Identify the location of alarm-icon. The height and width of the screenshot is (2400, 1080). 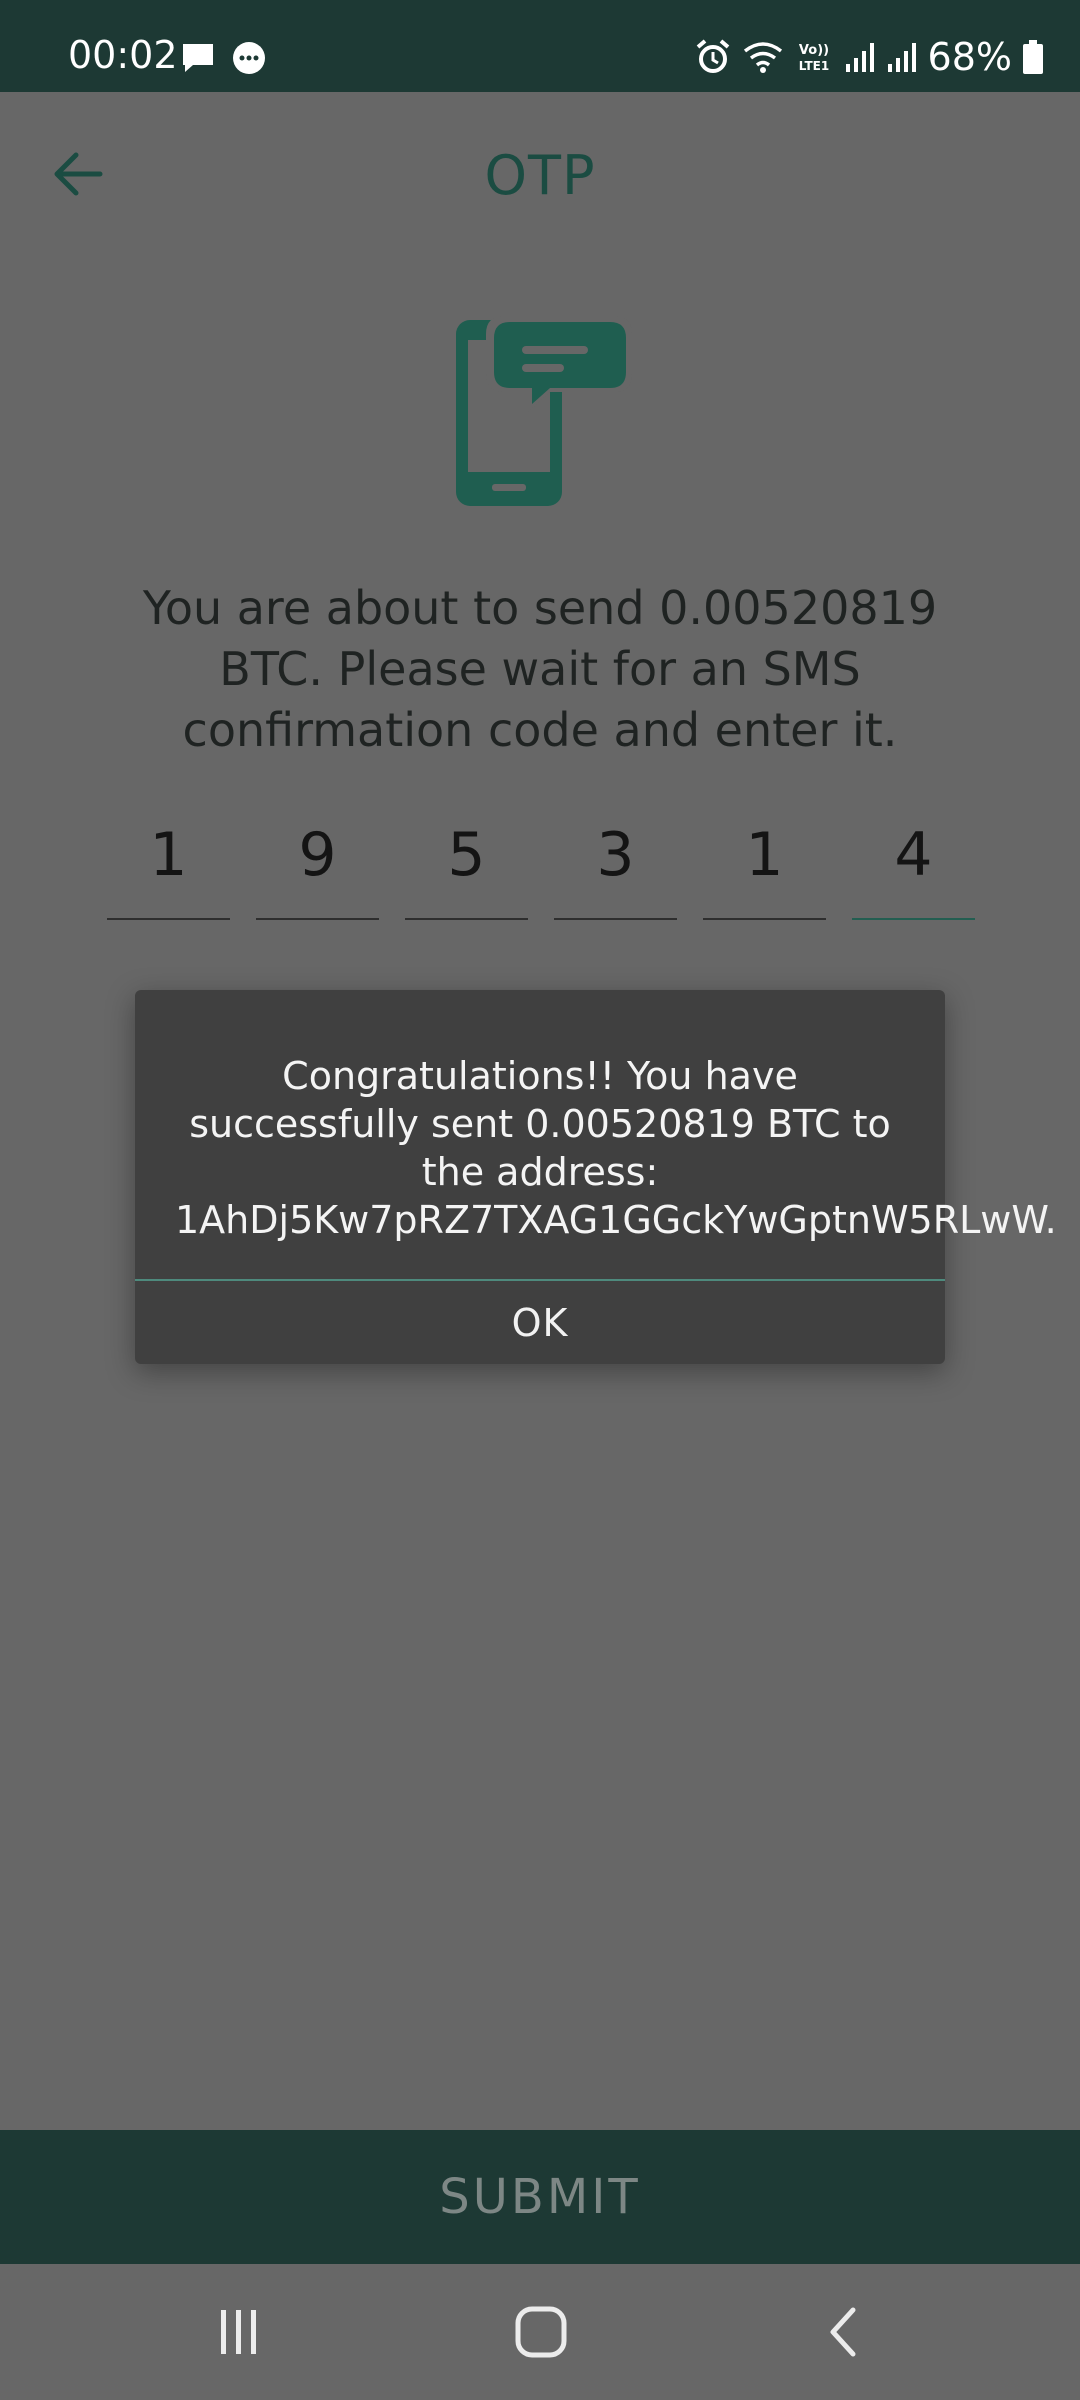
(712, 56).